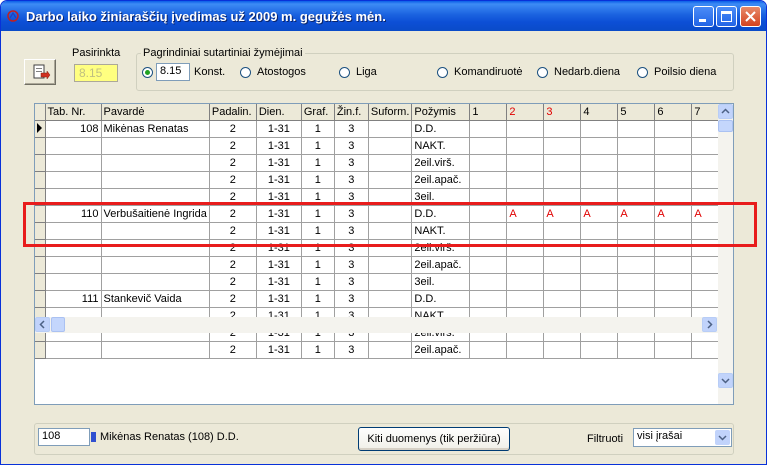 The width and height of the screenshot is (767, 465). Describe the element at coordinates (209, 72) in the screenshot. I see `radio-label-konst: Konst.` at that location.